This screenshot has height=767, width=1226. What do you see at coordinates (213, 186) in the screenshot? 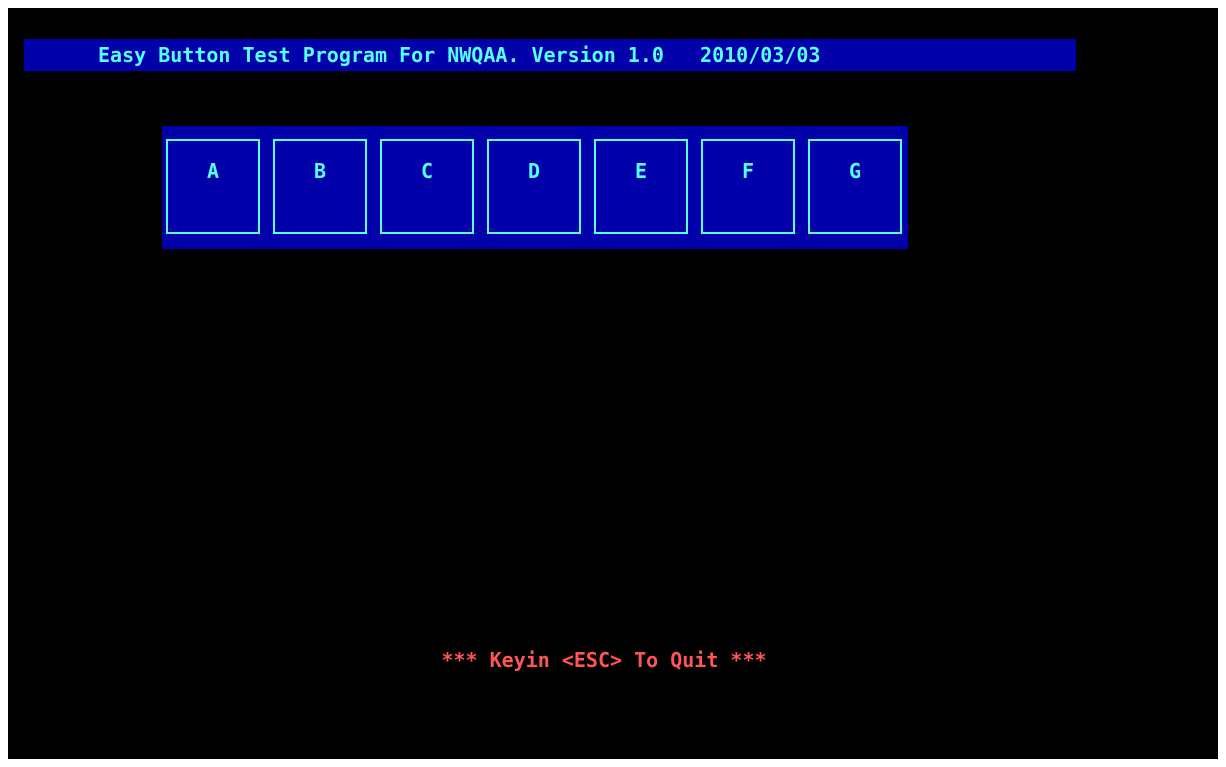
I see `easy-button-a: A` at bounding box center [213, 186].